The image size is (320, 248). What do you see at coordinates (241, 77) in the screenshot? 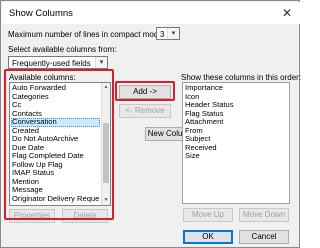
I see `shown-columns-label: Show these columns in this order:` at bounding box center [241, 77].